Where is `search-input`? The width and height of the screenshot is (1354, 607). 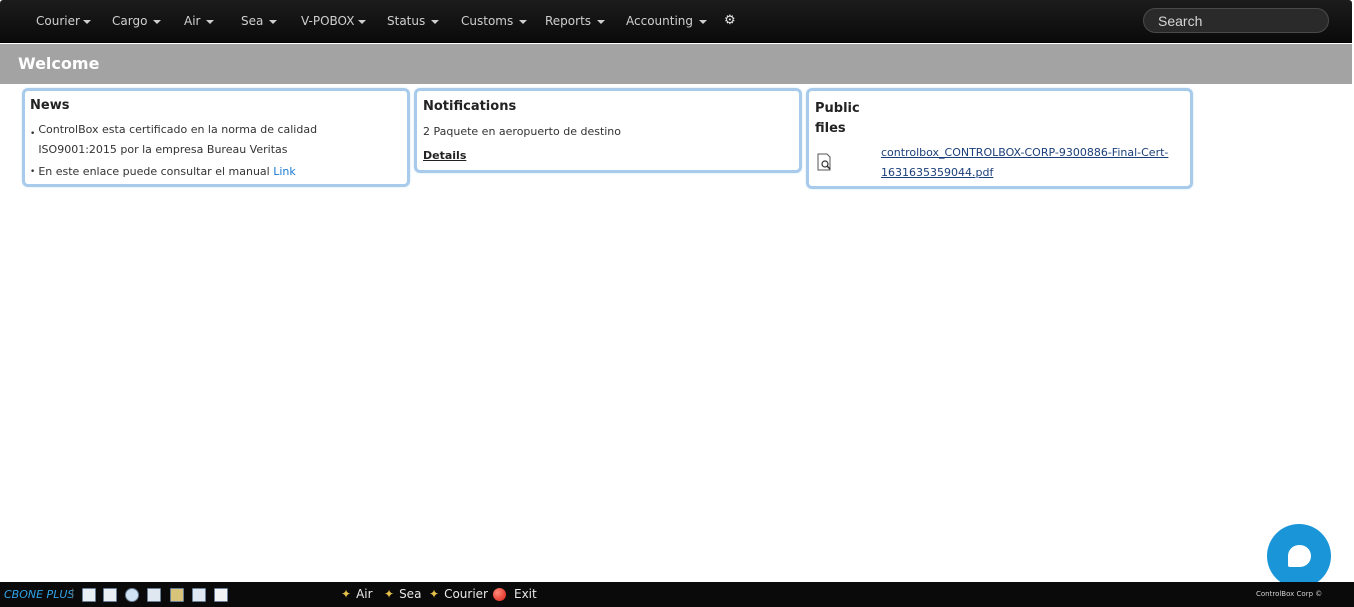 search-input is located at coordinates (1236, 20).